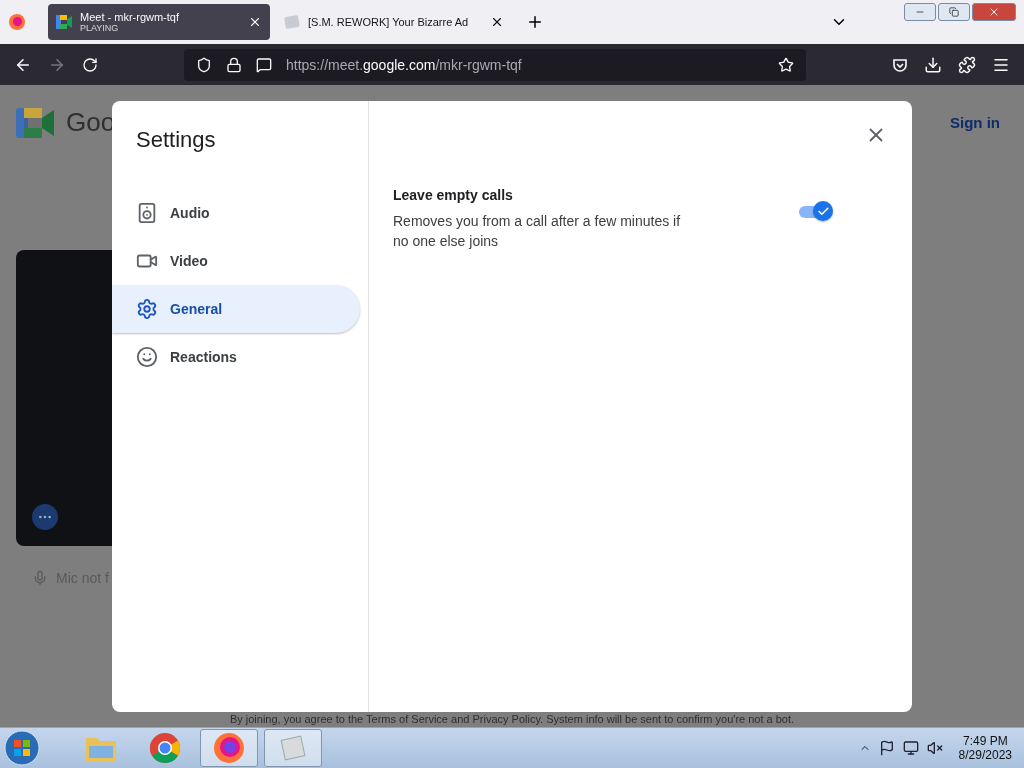  Describe the element at coordinates (22, 748) in the screenshot. I see `start-button` at that location.